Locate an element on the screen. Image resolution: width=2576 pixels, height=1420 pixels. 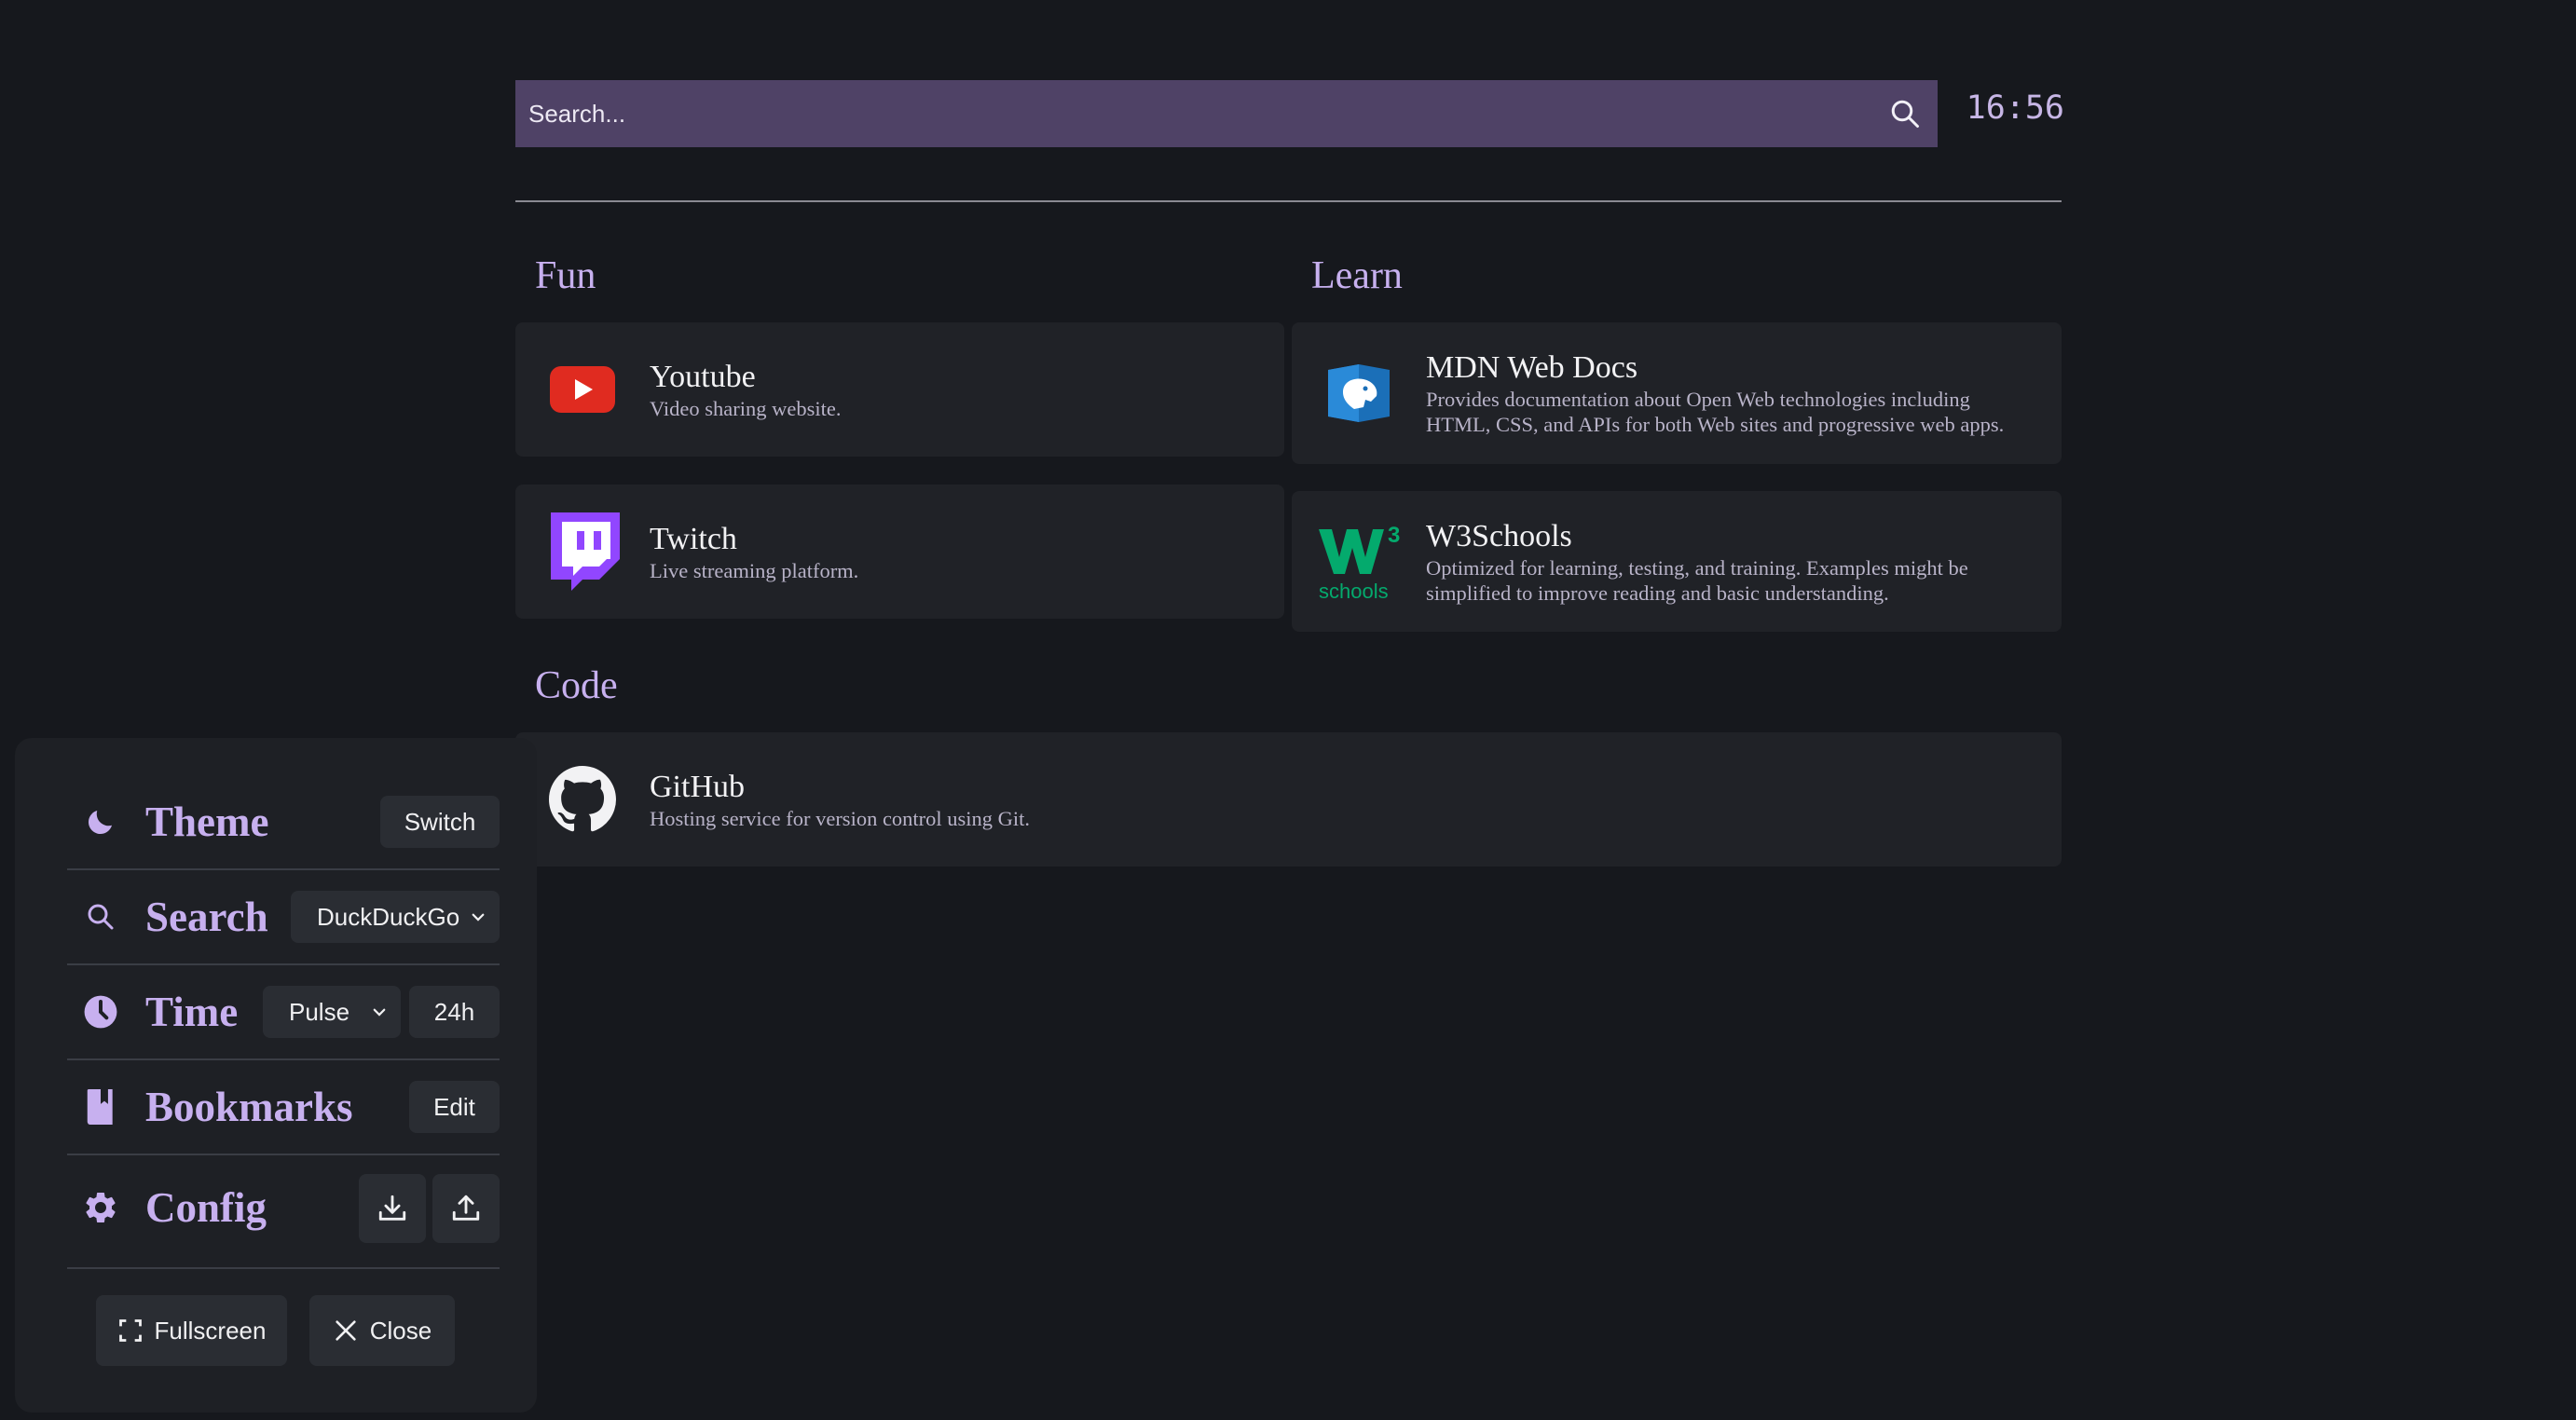
search-engine-select: DuckDuckGo is located at coordinates (395, 917).